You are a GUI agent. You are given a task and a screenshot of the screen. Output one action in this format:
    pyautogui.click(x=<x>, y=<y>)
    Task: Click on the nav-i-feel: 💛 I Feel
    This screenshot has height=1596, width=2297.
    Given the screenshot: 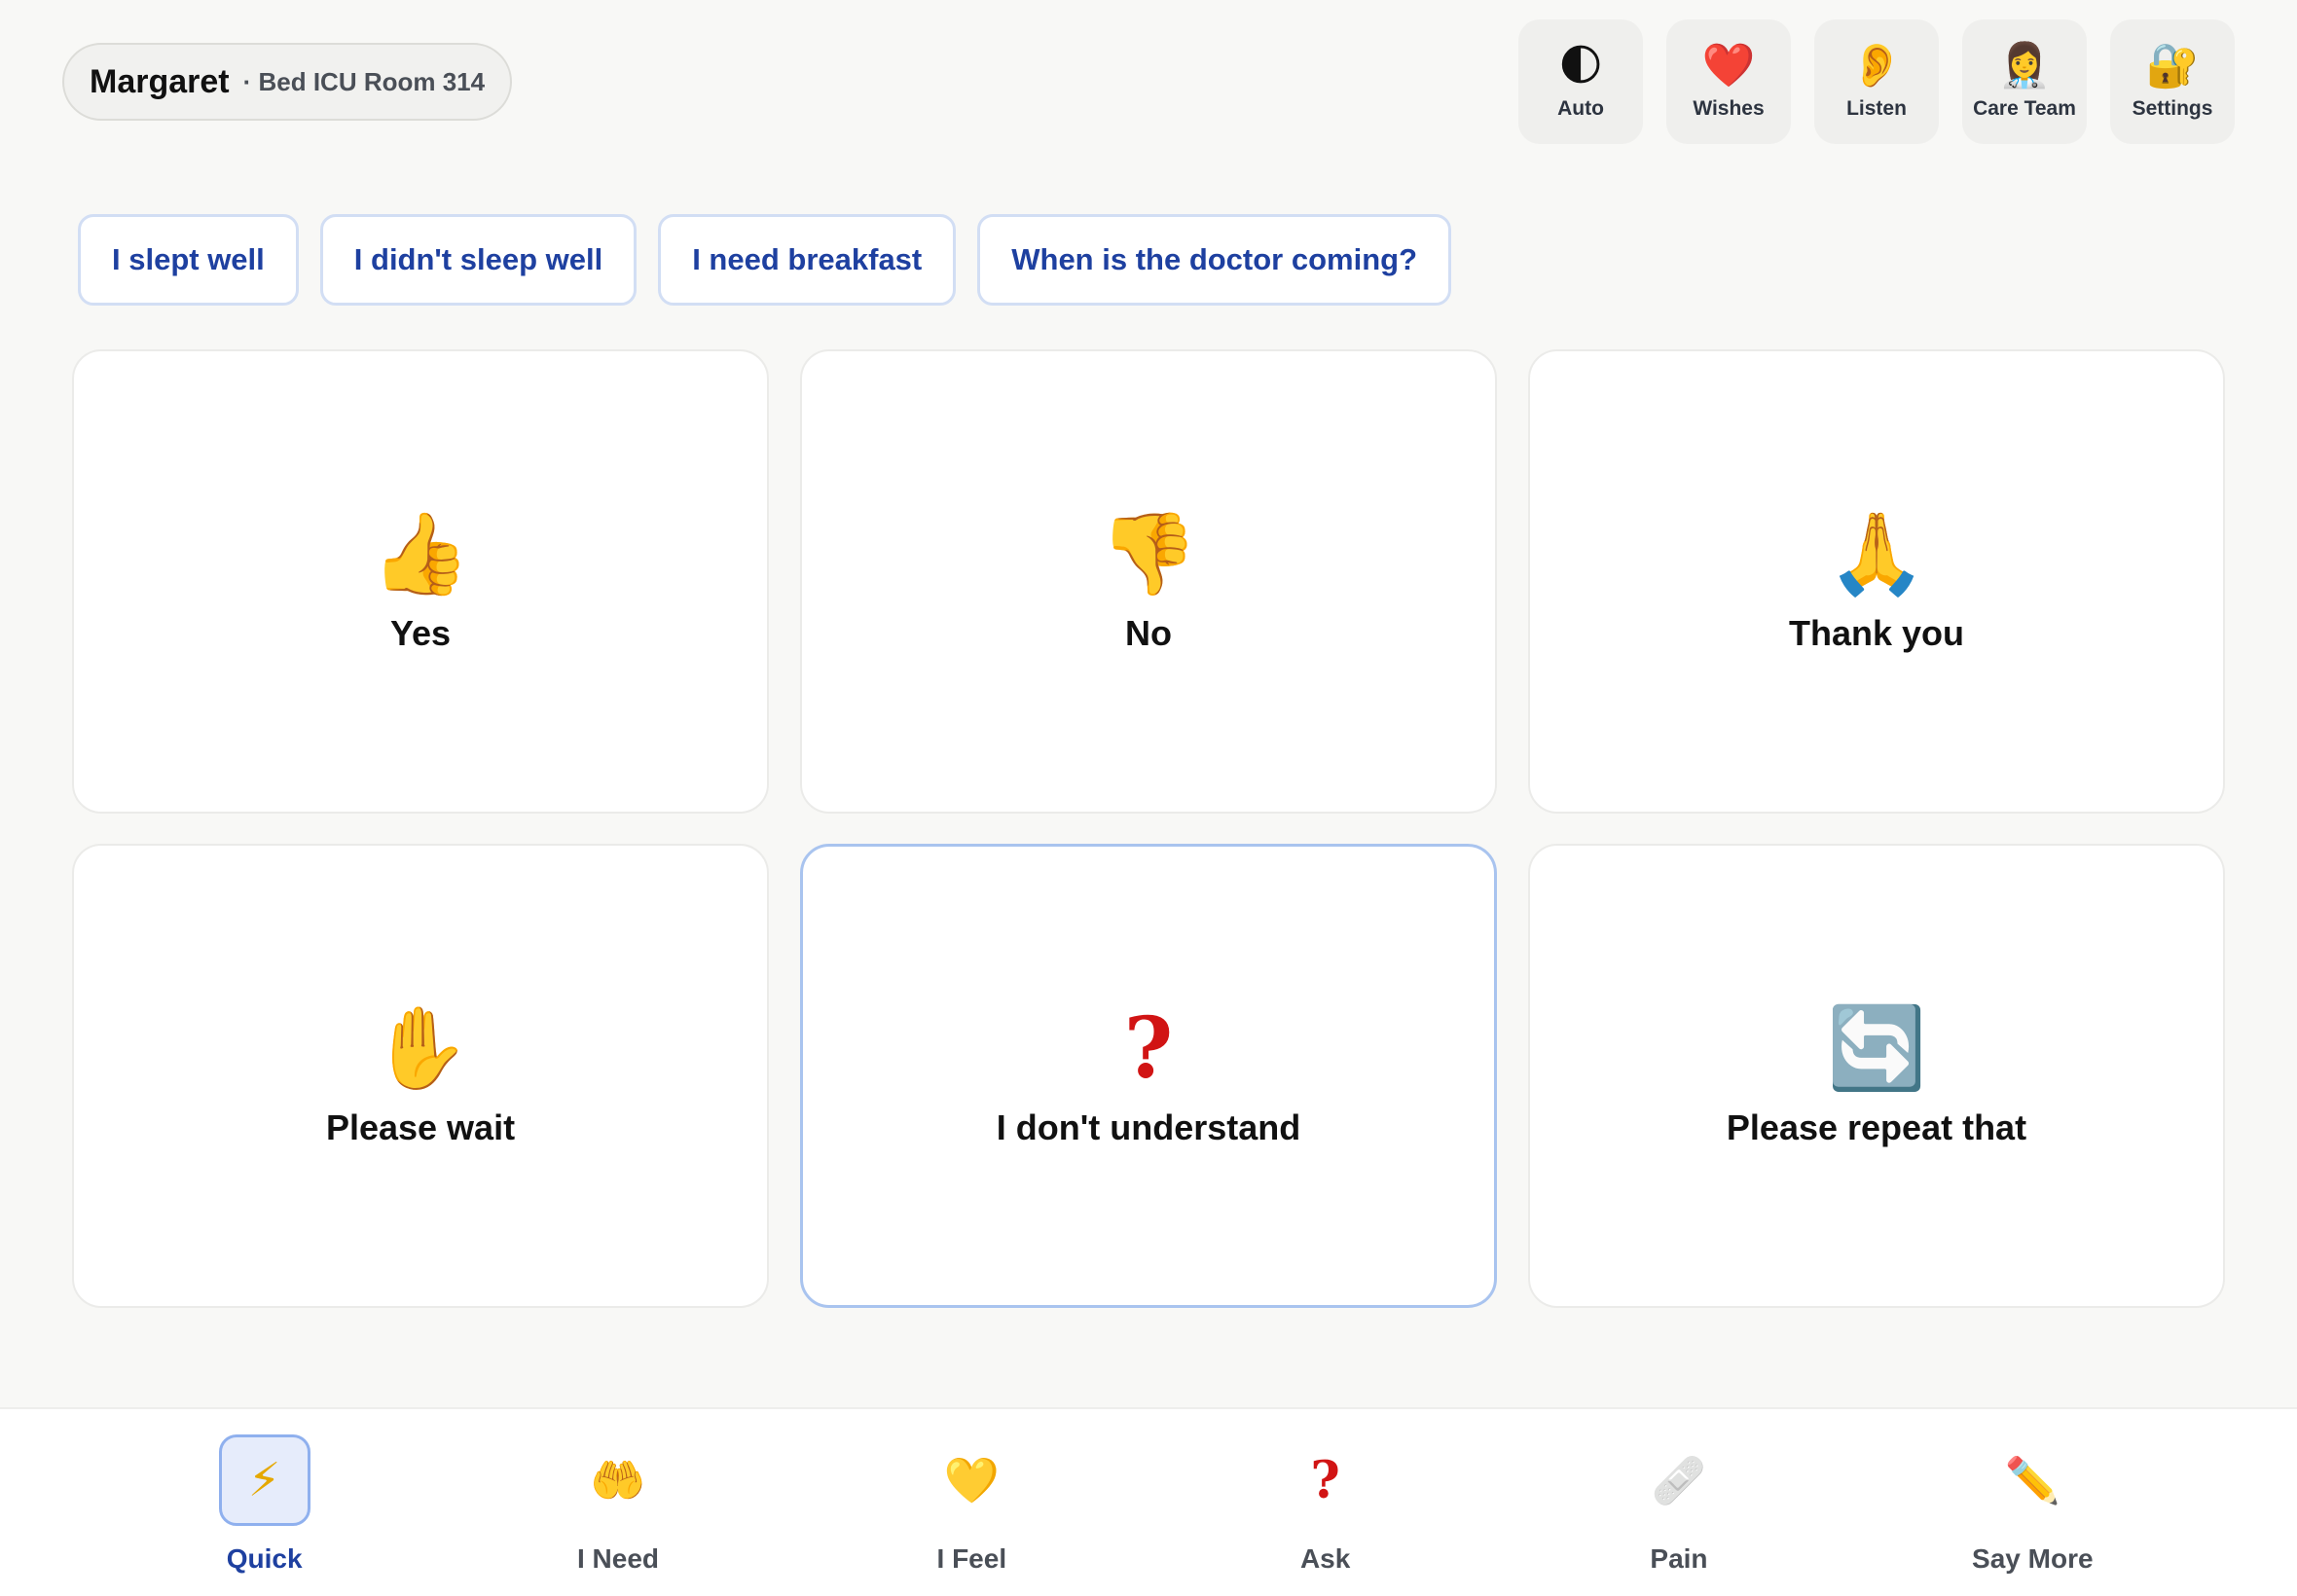 What is the action you would take?
    pyautogui.click(x=971, y=1504)
    